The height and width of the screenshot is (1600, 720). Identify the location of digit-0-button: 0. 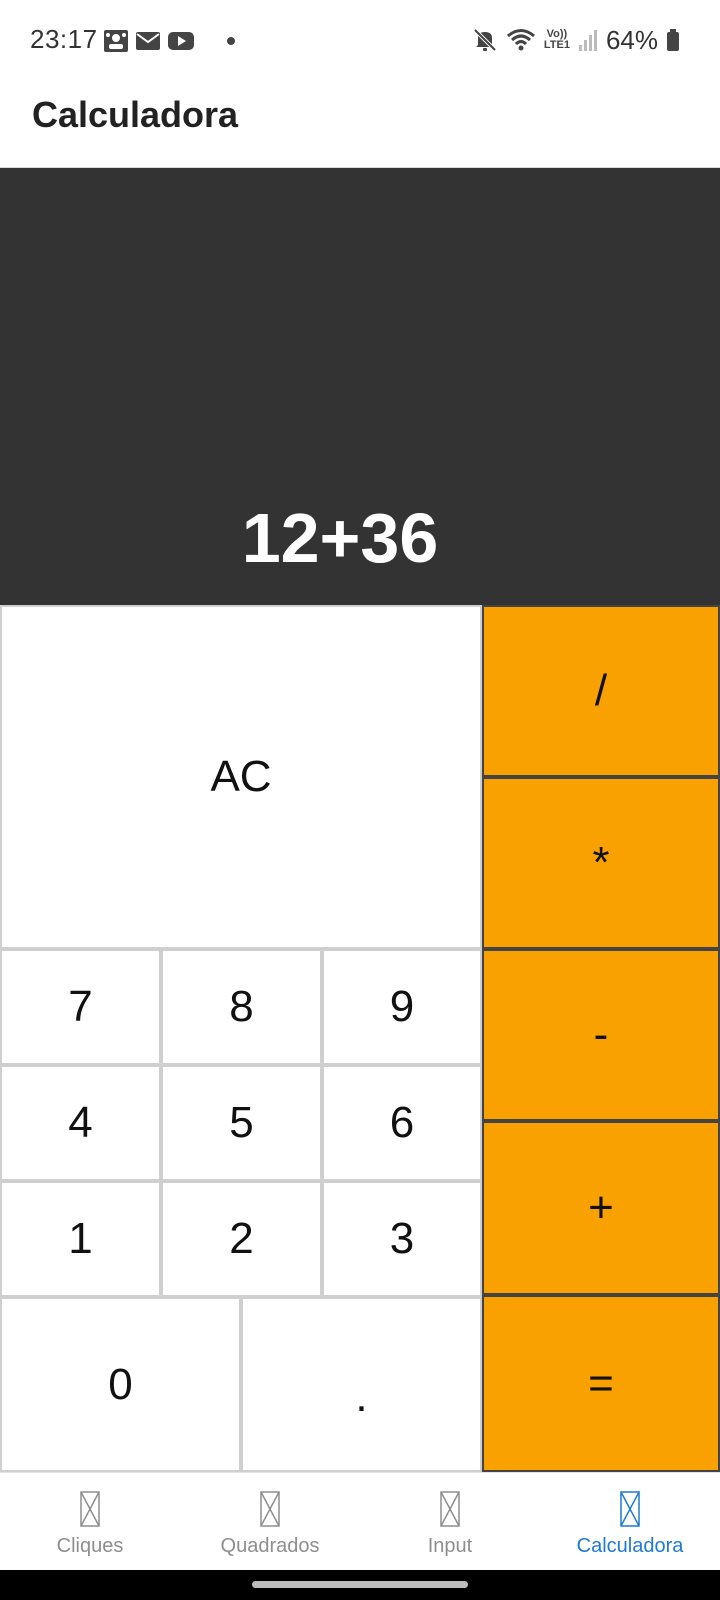
(120, 1384).